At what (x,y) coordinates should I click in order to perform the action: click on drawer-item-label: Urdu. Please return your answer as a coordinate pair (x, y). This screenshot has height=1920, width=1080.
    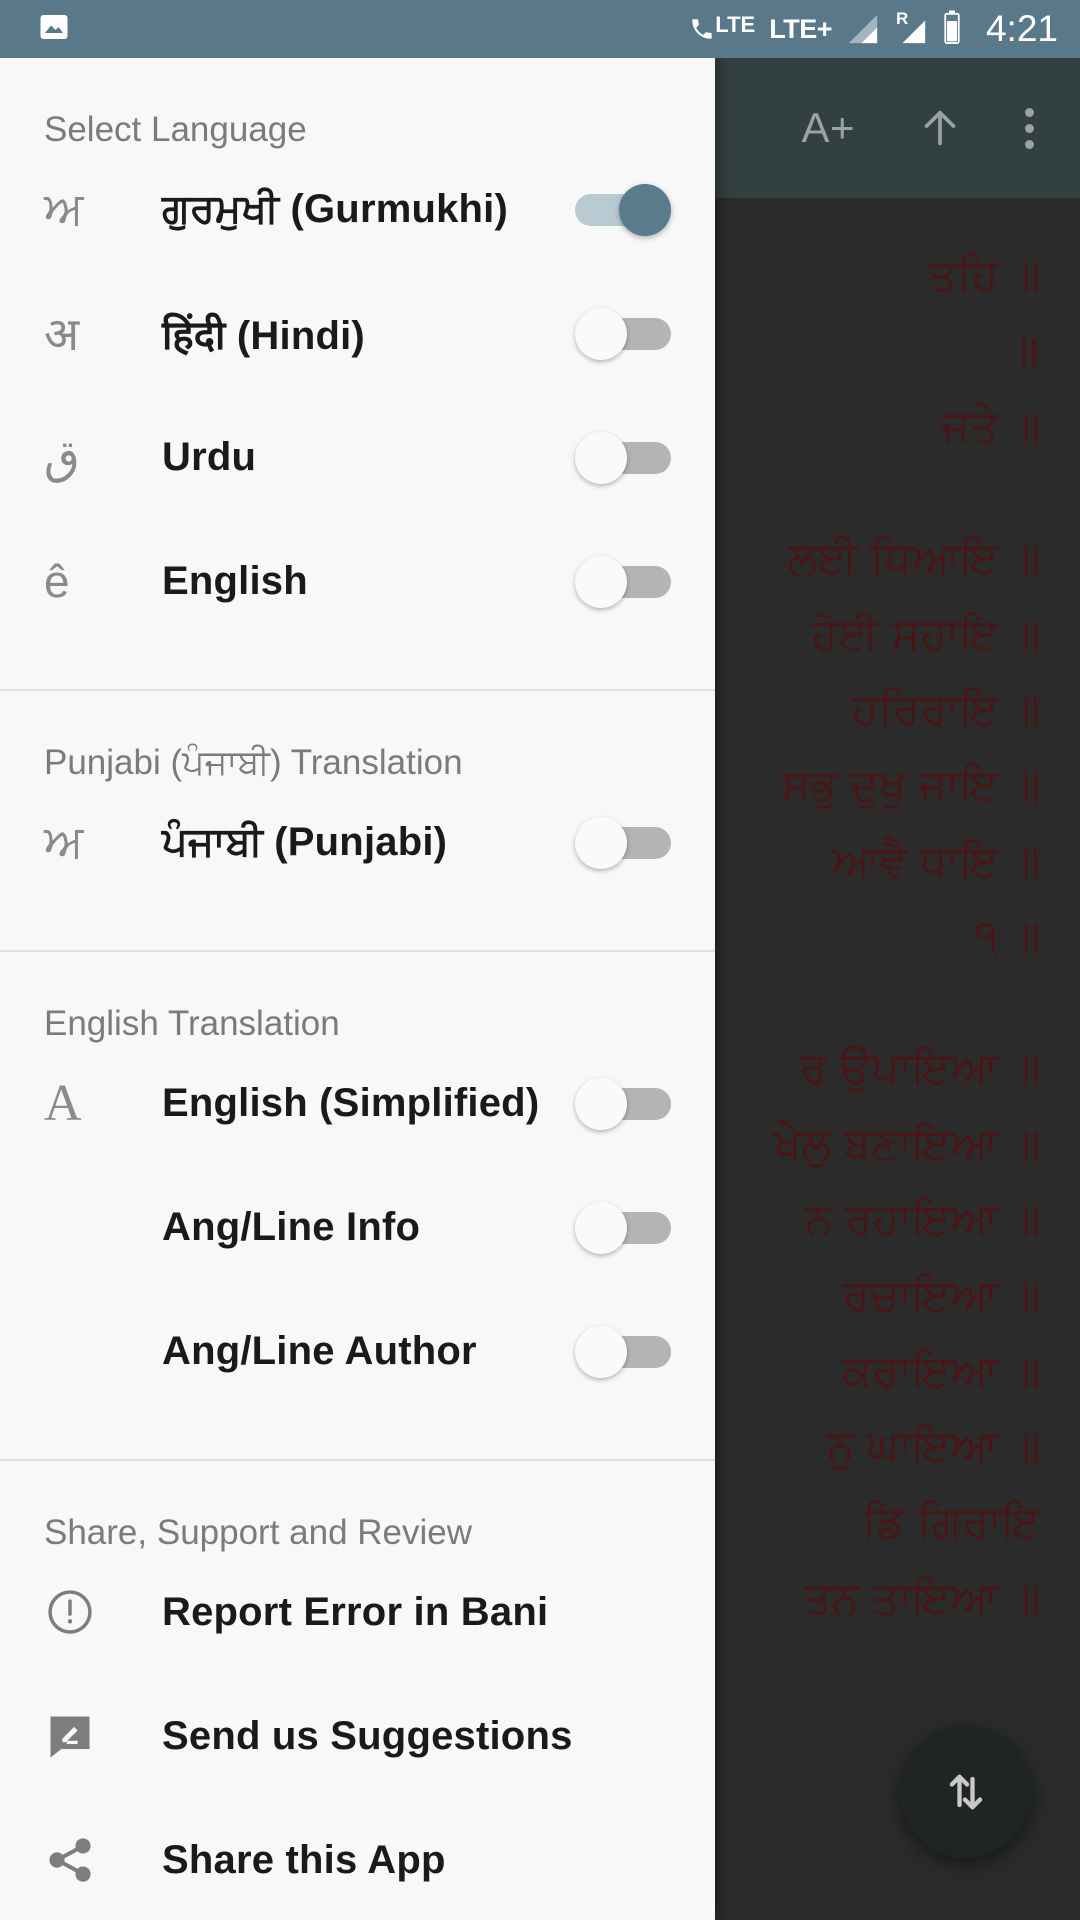
    Looking at the image, I should click on (209, 456).